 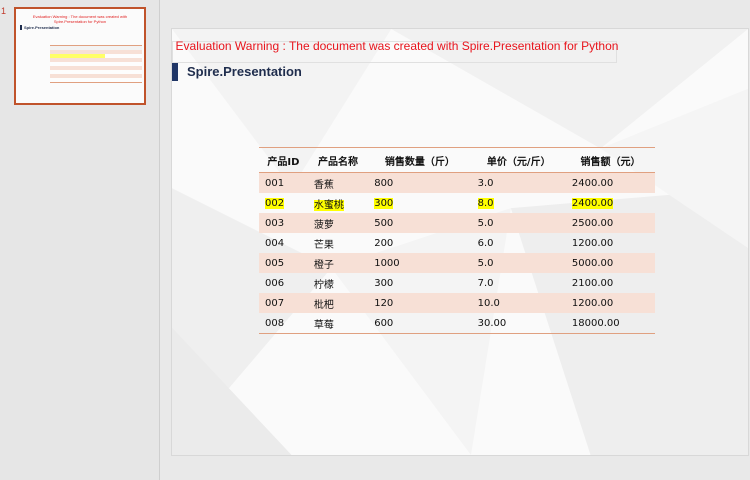 I want to click on table-cell-text: 2100.00, so click(x=592, y=283).